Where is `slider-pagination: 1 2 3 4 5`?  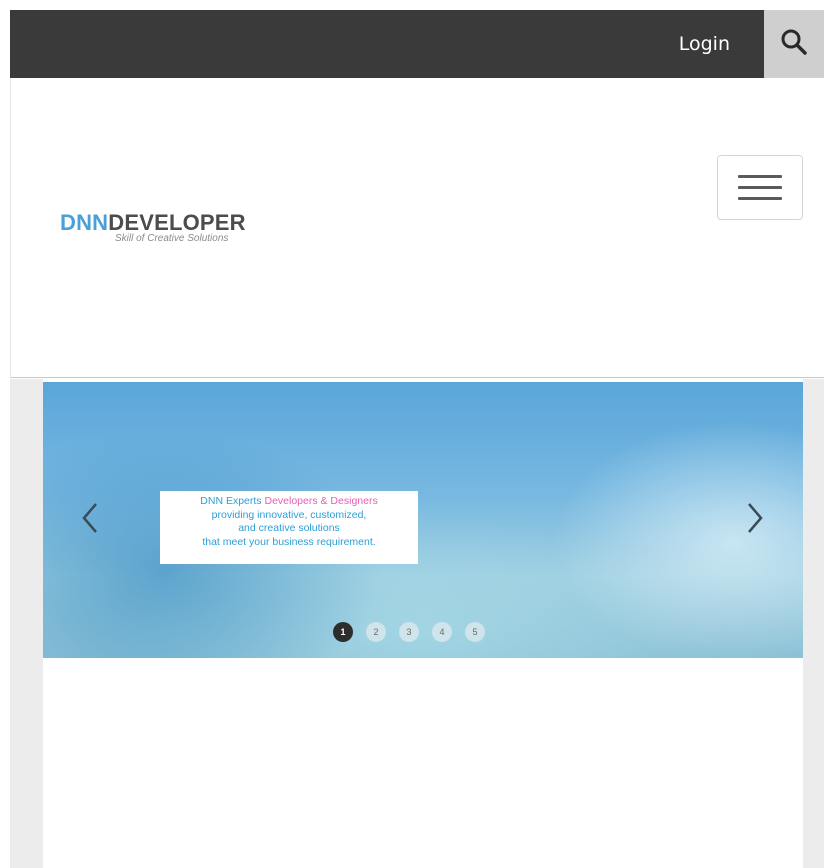
slider-pagination: 1 2 3 4 5 is located at coordinates (409, 632).